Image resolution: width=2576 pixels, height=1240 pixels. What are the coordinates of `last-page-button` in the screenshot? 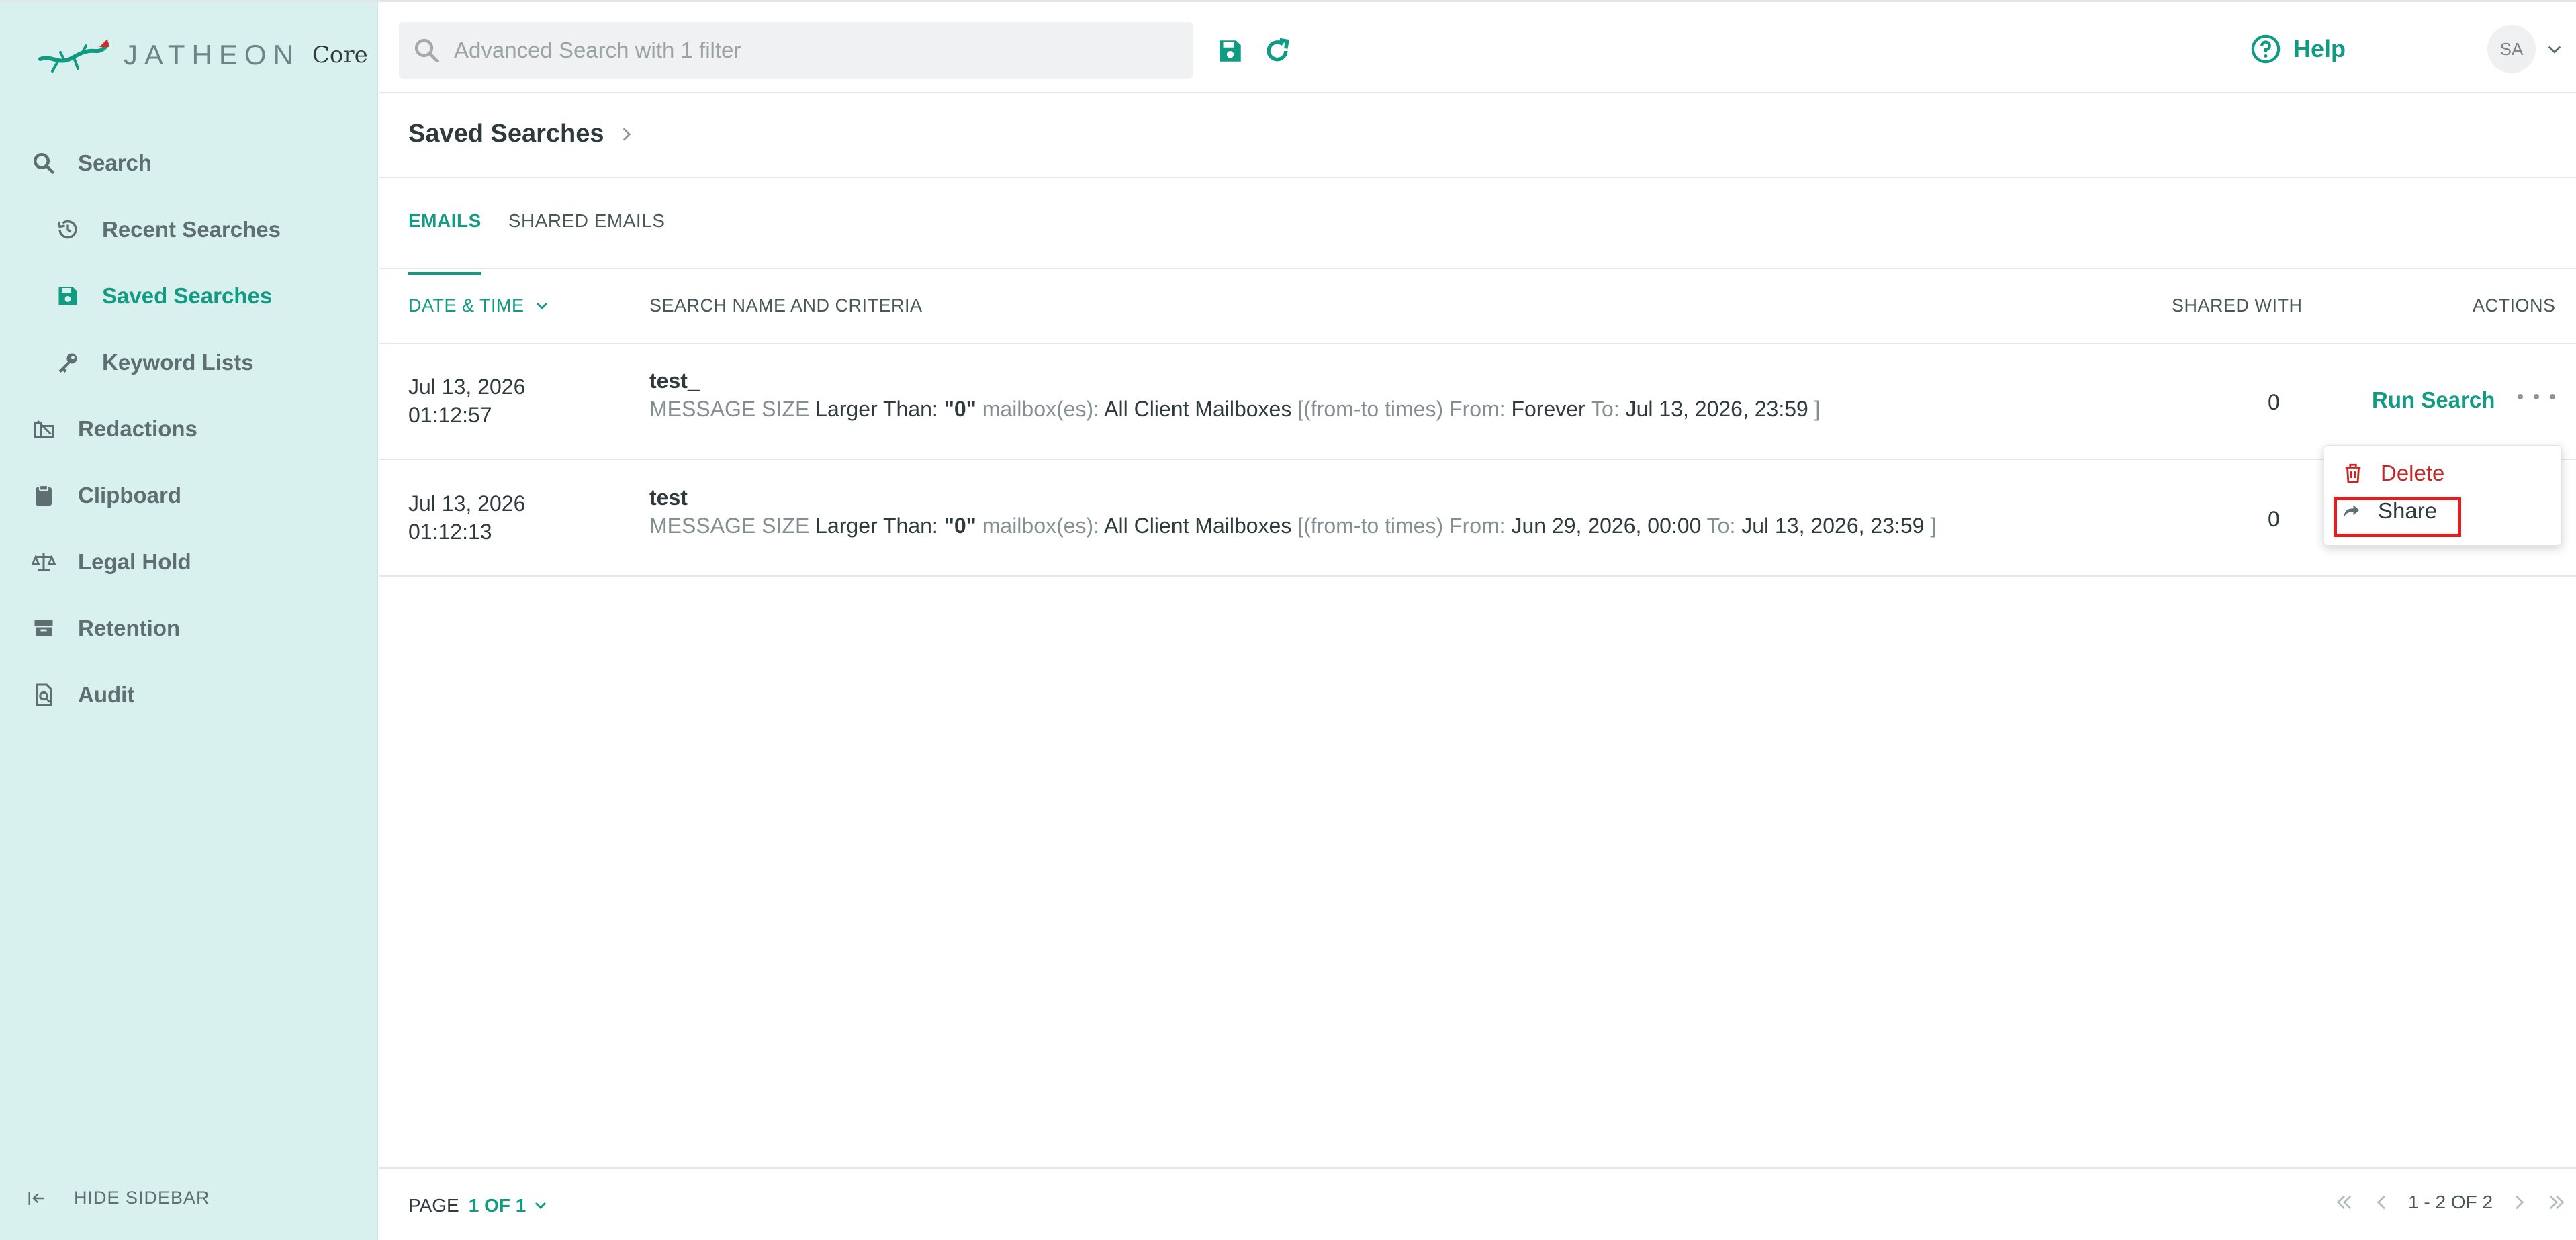 It's located at (2556, 1202).